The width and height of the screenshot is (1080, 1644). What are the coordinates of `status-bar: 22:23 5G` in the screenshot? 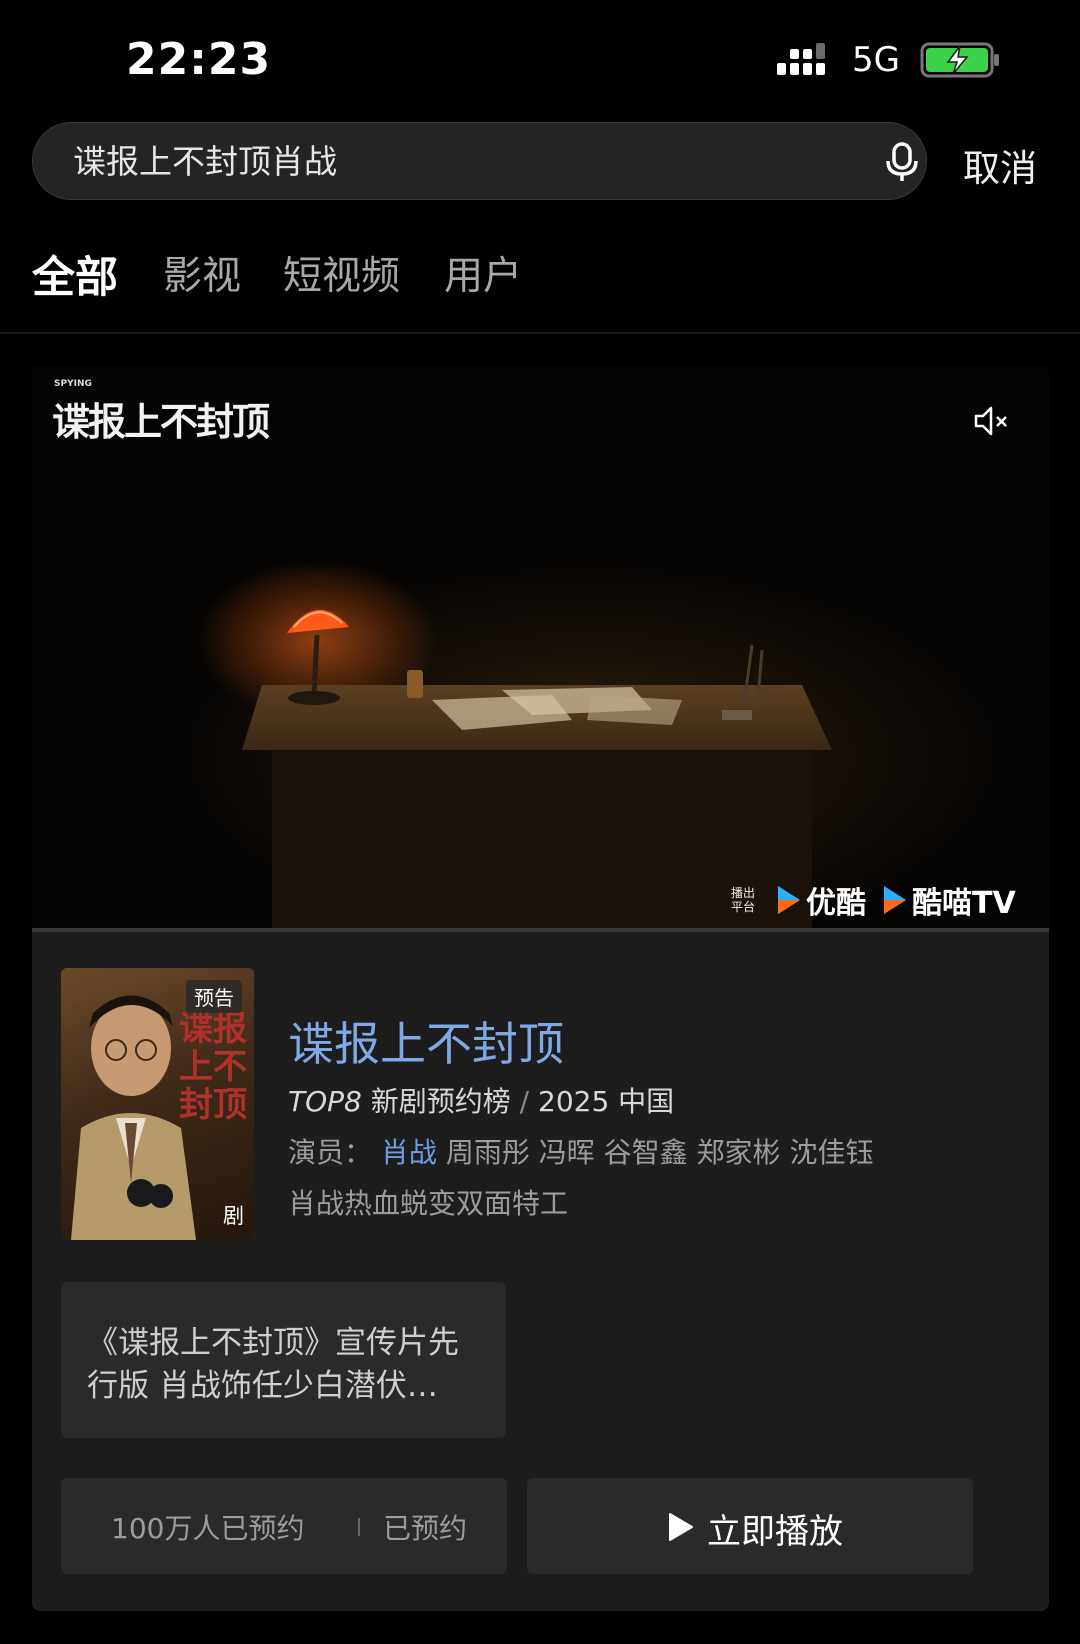 It's located at (540, 60).